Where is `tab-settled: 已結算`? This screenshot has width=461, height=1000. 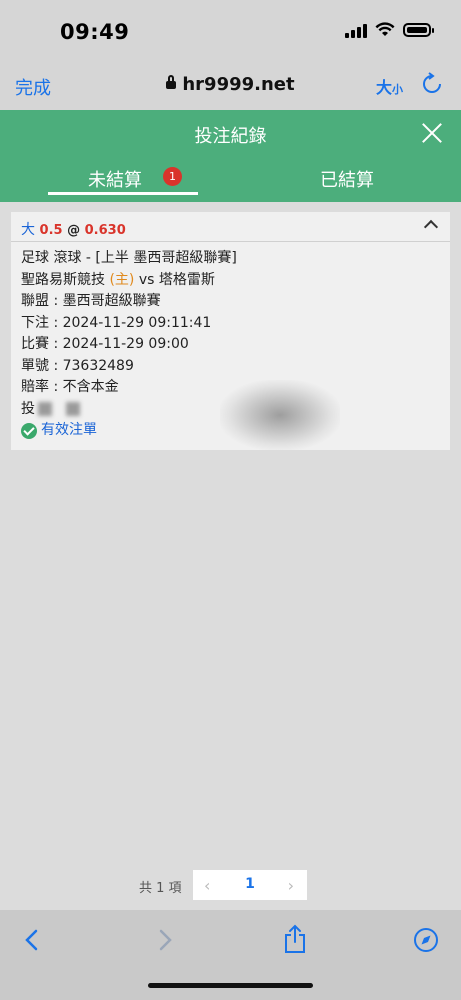
tab-settled: 已結算 is located at coordinates (347, 179).